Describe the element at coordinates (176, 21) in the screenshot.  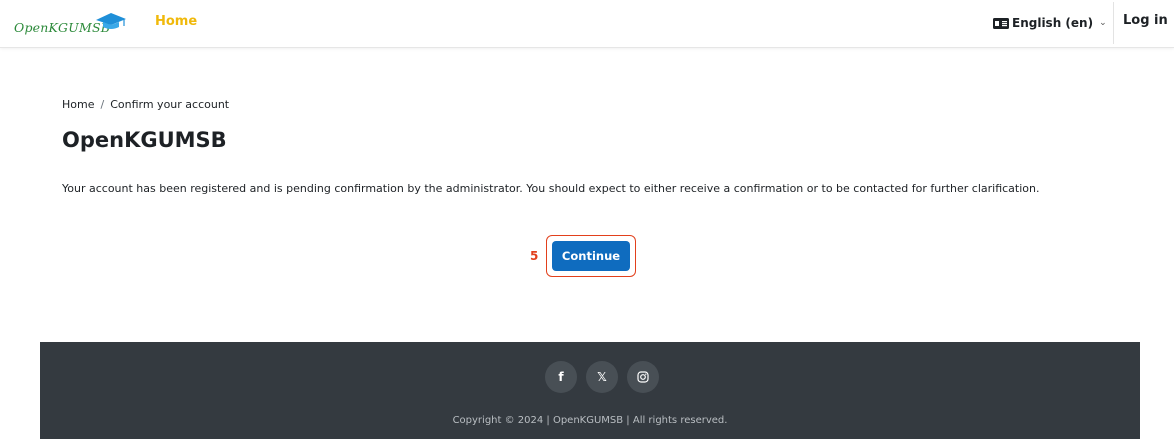
I see `nav-home-link: Home` at that location.